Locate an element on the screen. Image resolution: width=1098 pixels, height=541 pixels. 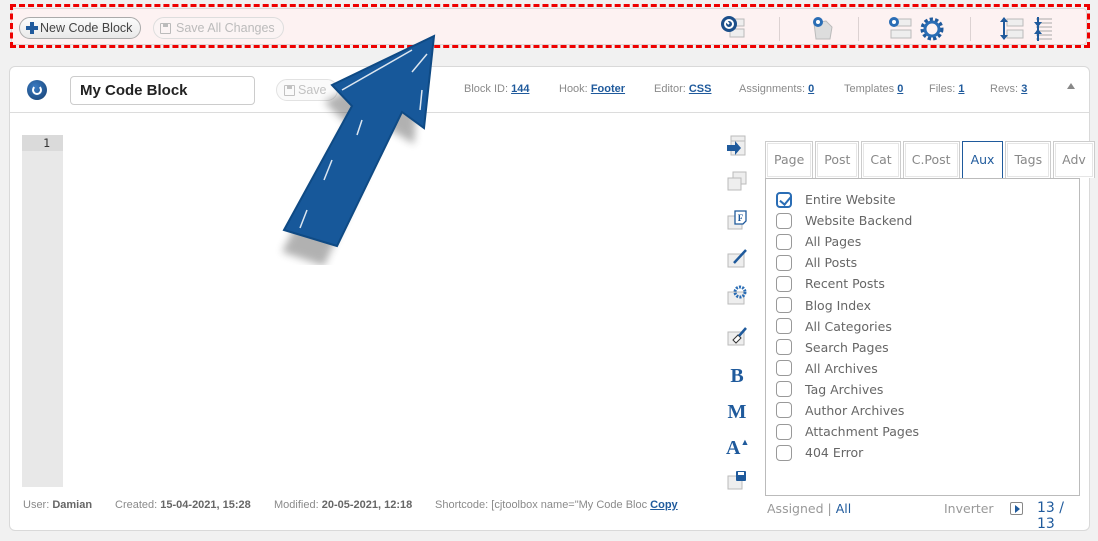
duplicate-icon is located at coordinates (737, 181).